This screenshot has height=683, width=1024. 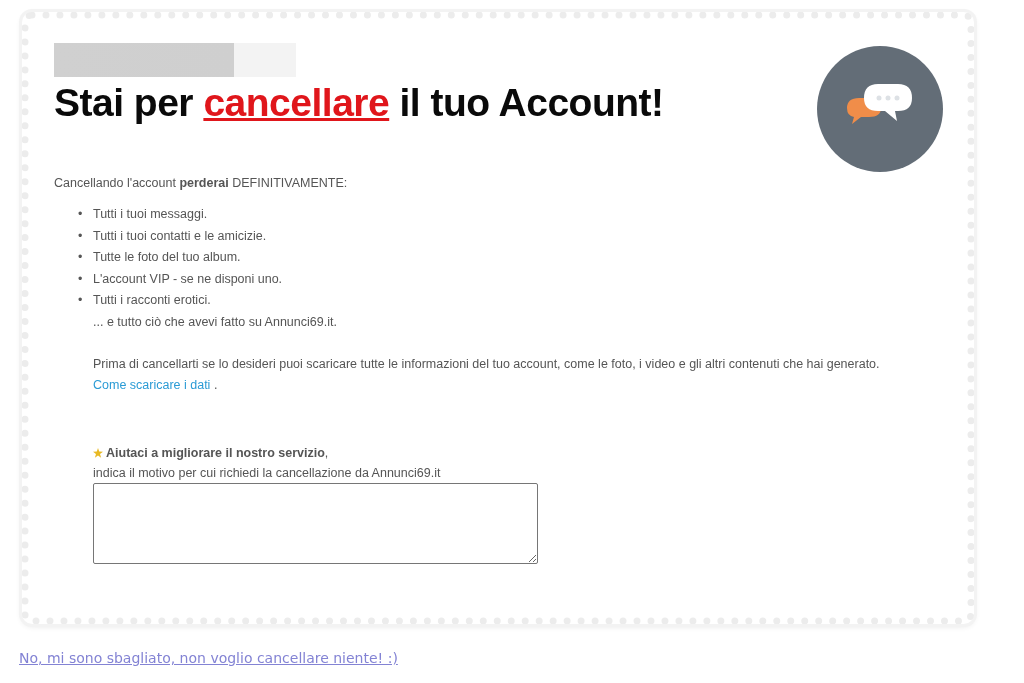 I want to click on feedback-title: Aiutaci a migliorare il nostro servizio,, so click(x=217, y=452).